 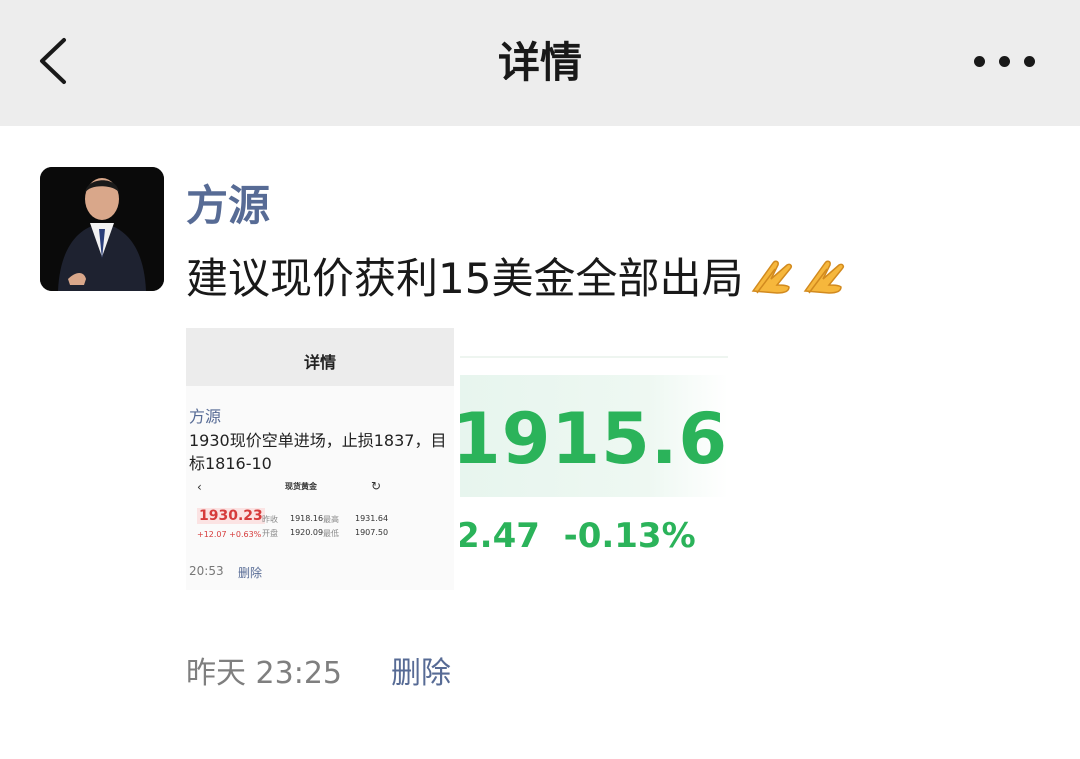 I want to click on refresh-icon: ↻, so click(x=376, y=486).